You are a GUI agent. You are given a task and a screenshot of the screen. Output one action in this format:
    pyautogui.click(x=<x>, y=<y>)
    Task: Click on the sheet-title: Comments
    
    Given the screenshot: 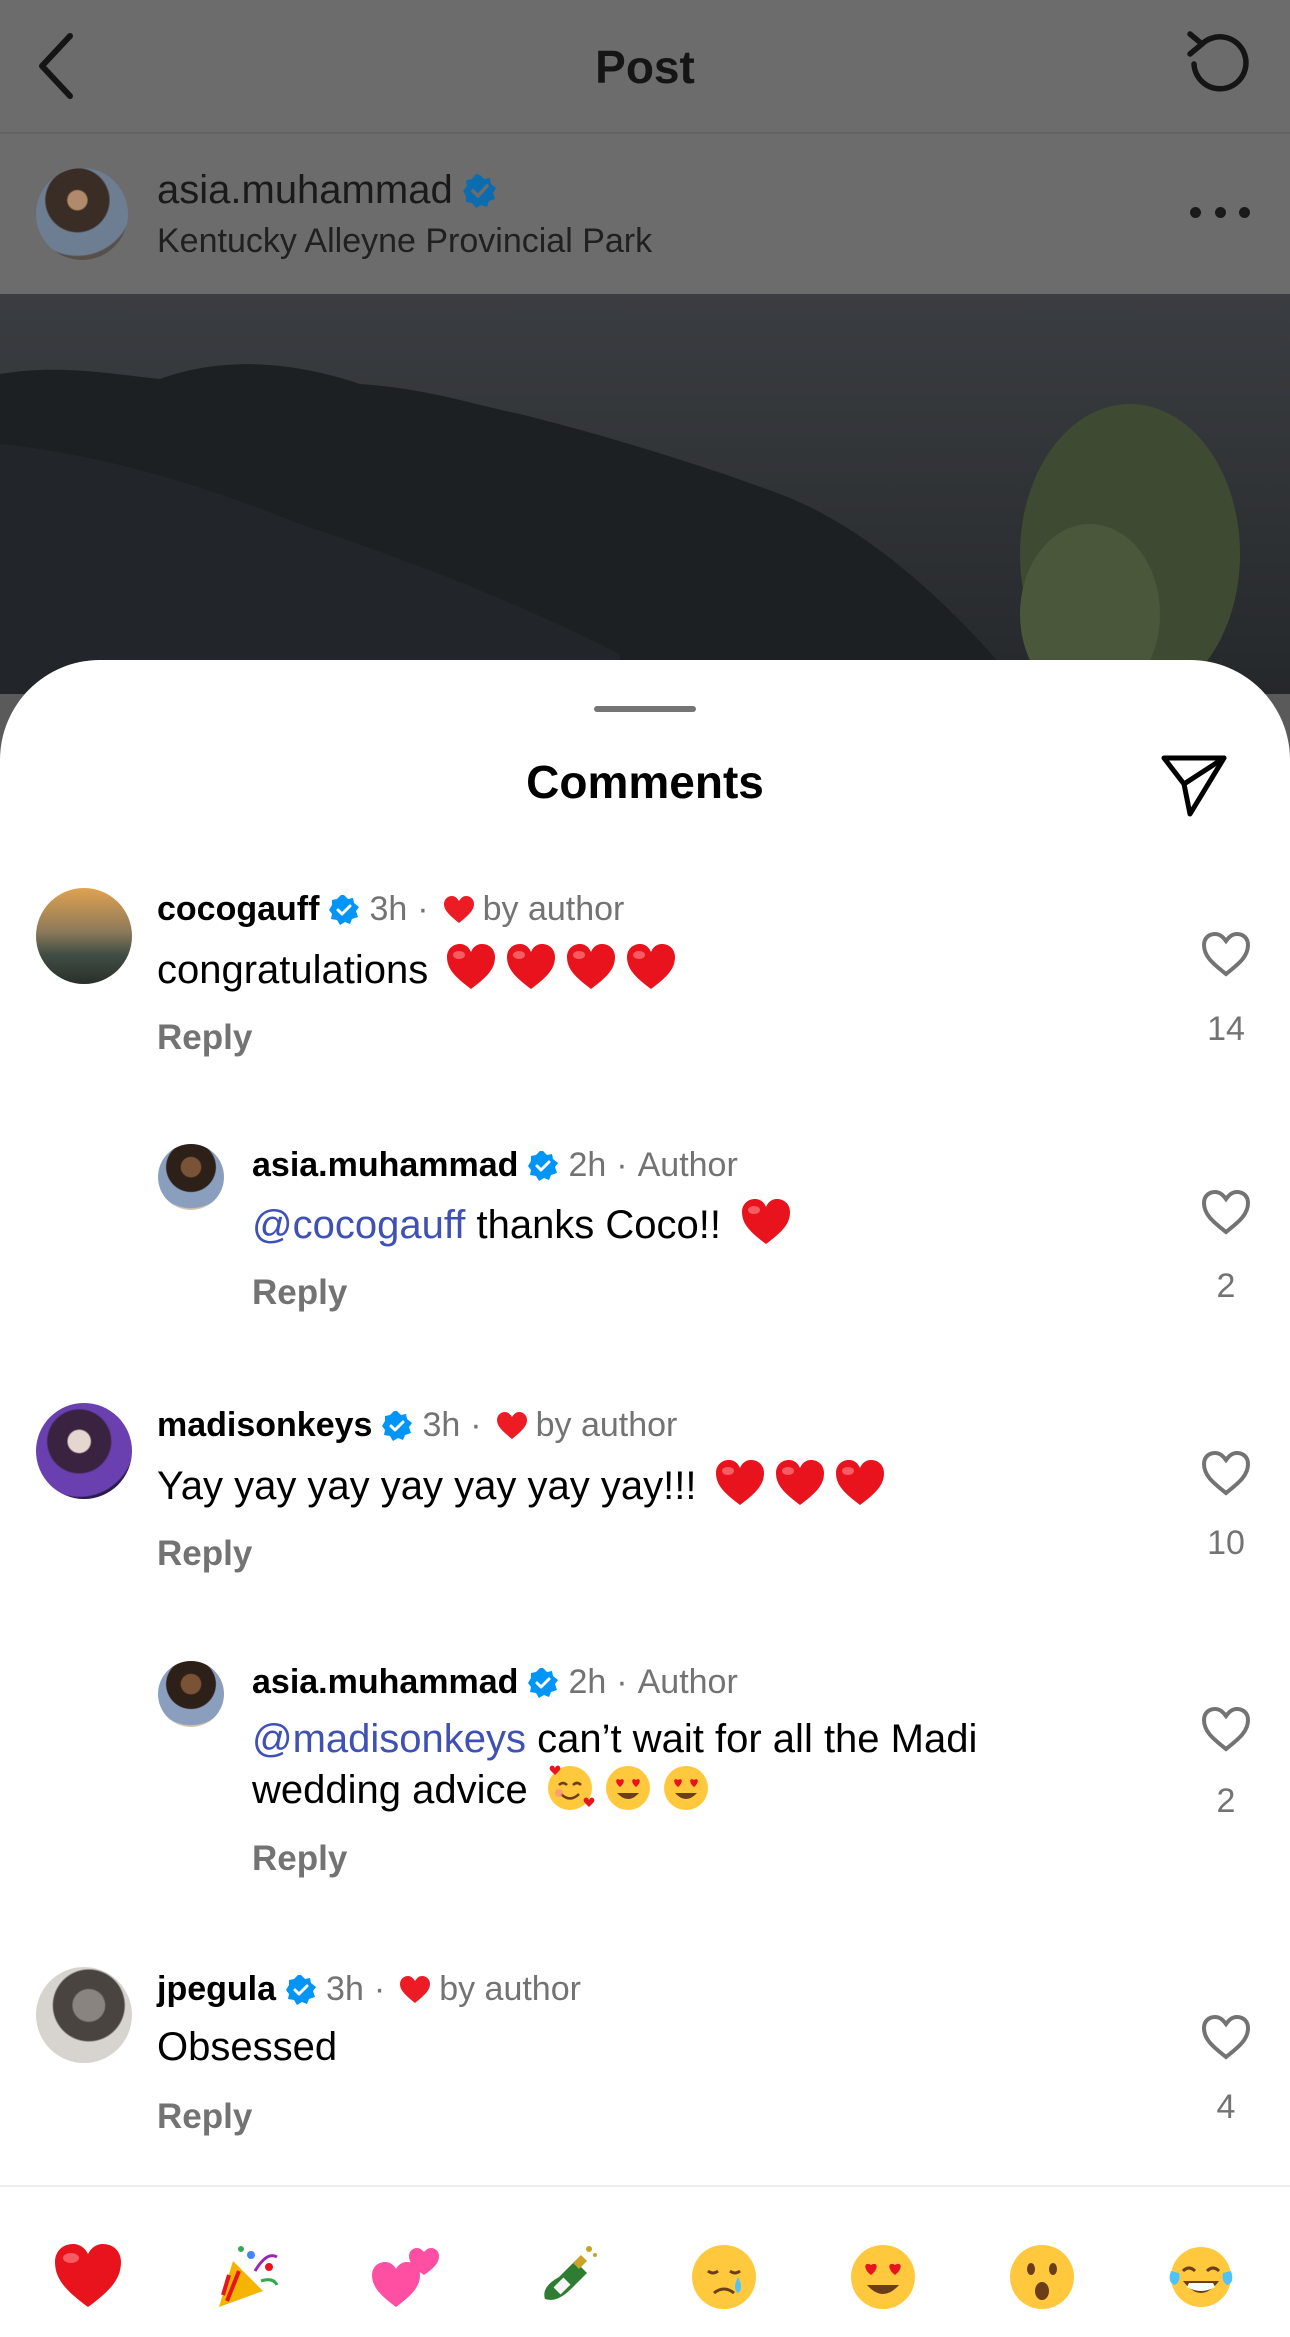 What is the action you would take?
    pyautogui.click(x=645, y=782)
    